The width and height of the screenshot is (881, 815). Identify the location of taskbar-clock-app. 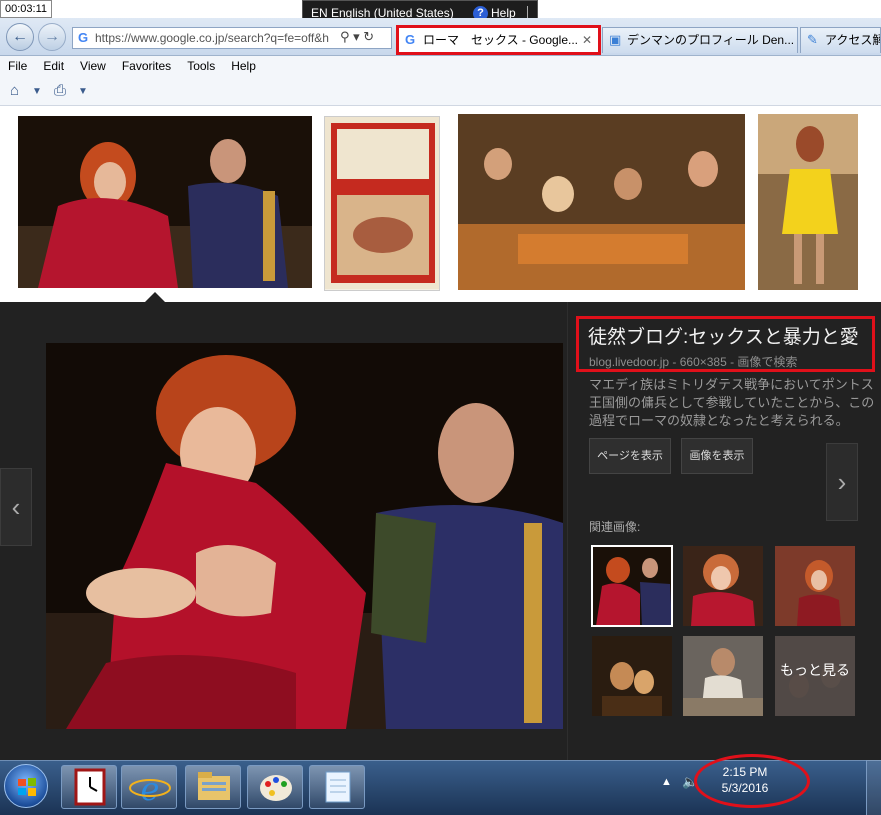
(89, 787).